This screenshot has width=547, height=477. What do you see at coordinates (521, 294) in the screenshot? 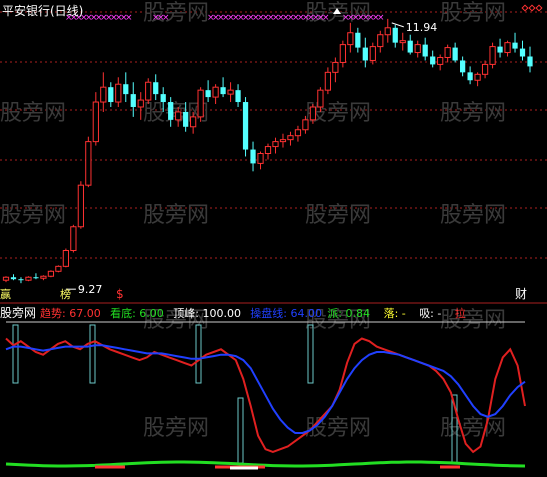
I see `marker-text: 财` at bounding box center [521, 294].